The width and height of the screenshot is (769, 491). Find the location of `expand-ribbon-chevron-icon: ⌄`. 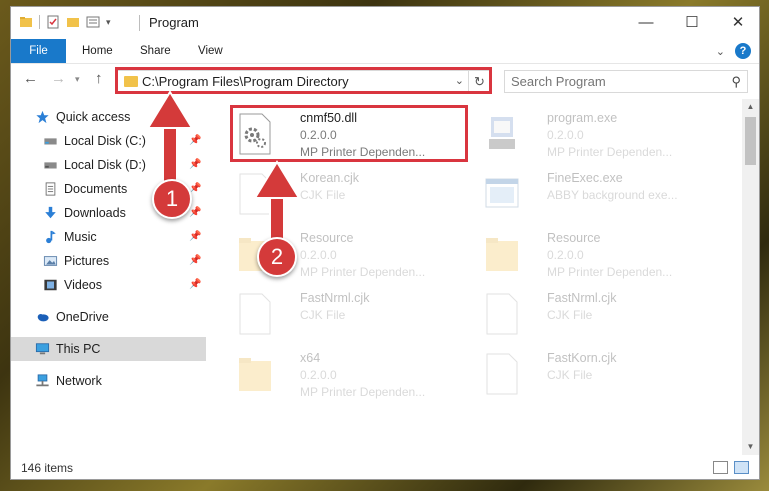

expand-ribbon-chevron-icon: ⌄ is located at coordinates (720, 51).